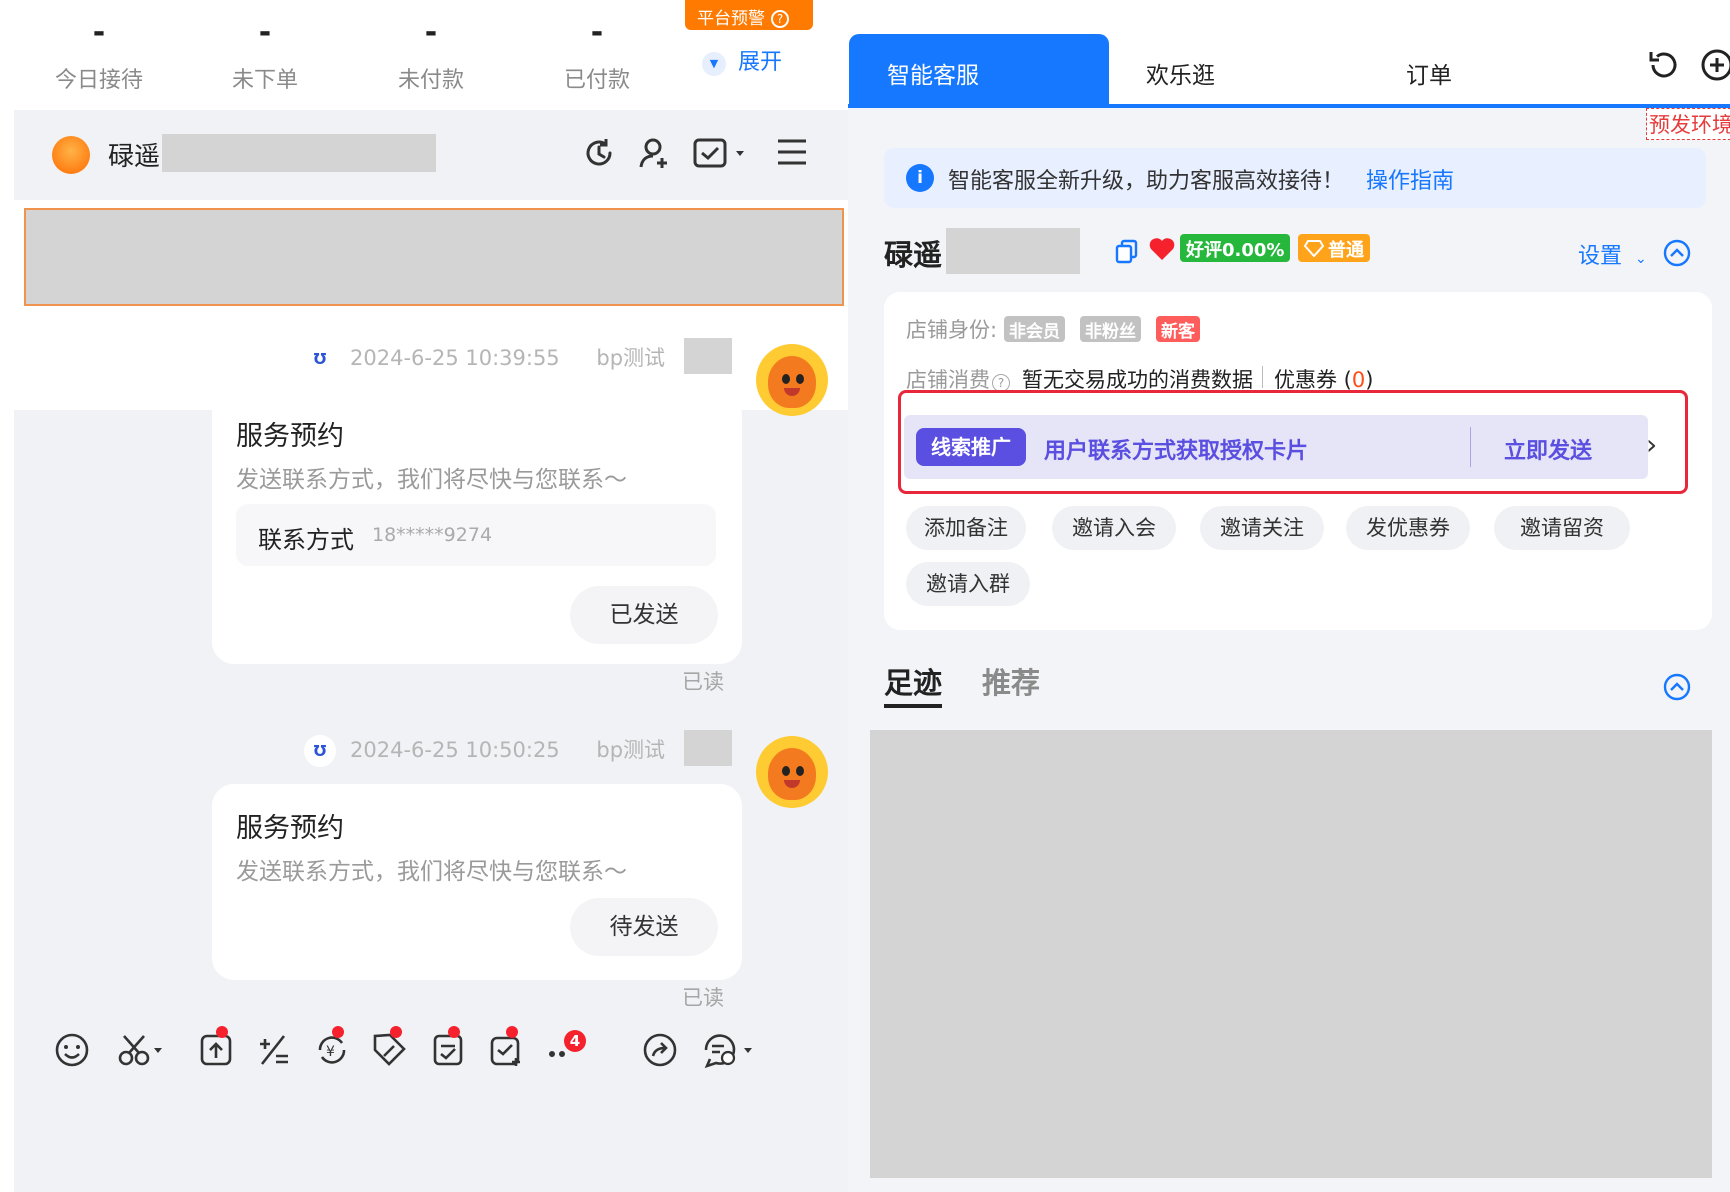  What do you see at coordinates (1429, 71) in the screenshot?
I see `tab-orders: 订单` at bounding box center [1429, 71].